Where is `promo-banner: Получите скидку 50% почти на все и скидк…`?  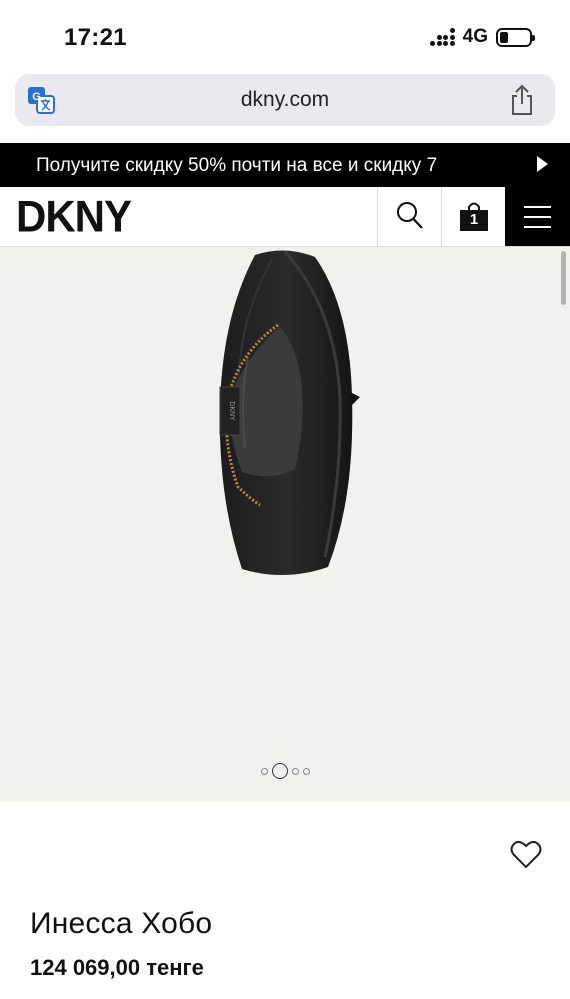
promo-banner: Получите скидку 50% почти на все и скидк… is located at coordinates (285, 165).